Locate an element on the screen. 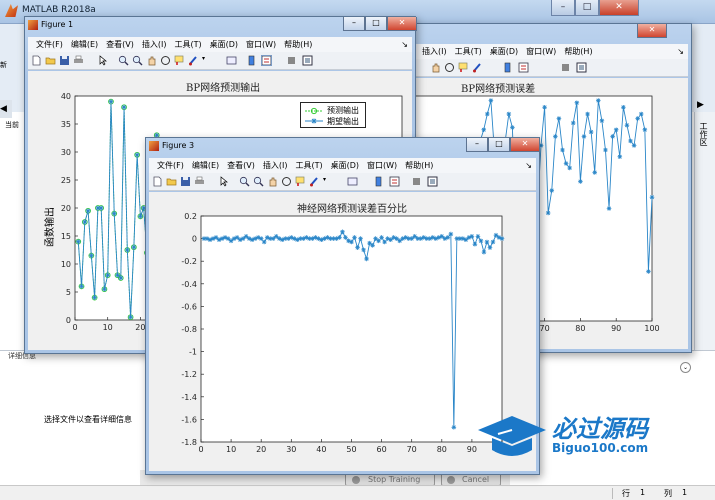 The width and height of the screenshot is (715, 500). left-tab-partial: 当前 is located at coordinates (12, 125).